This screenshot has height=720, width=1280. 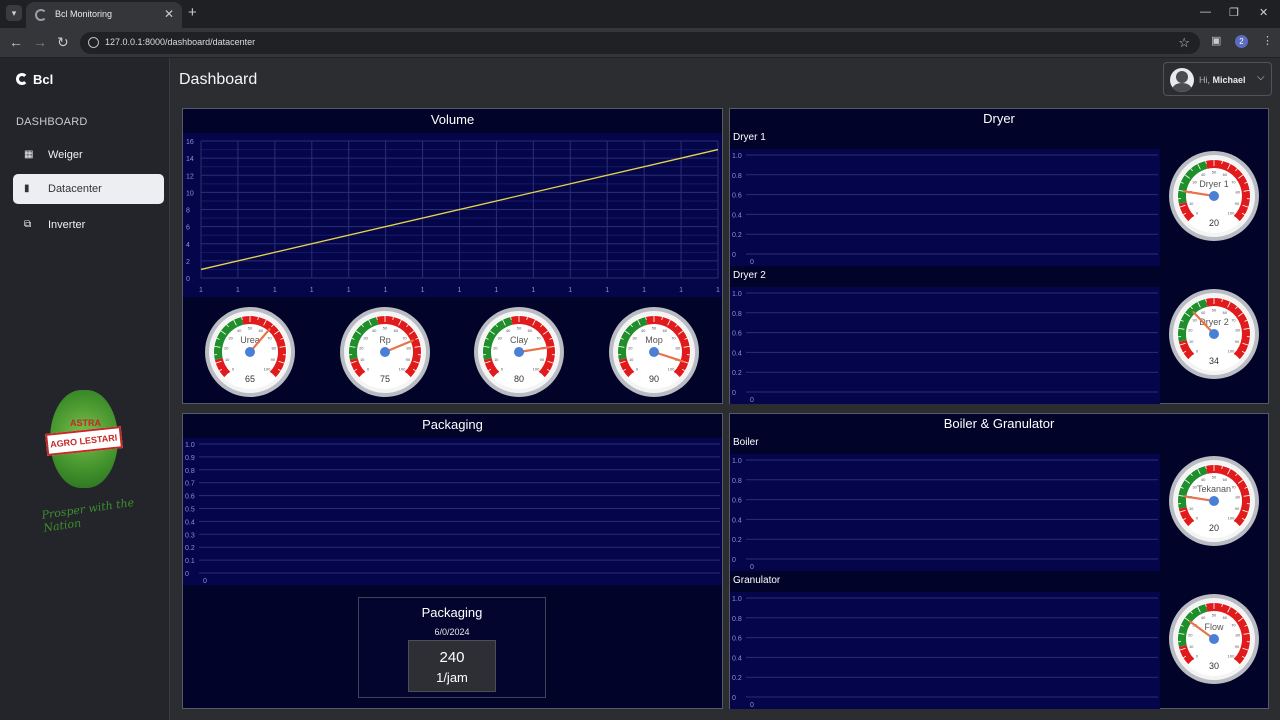 I want to click on boiler-chart: 0 0.2 0.4 0.6 0.8 1.0 0, so click(x=945, y=512).